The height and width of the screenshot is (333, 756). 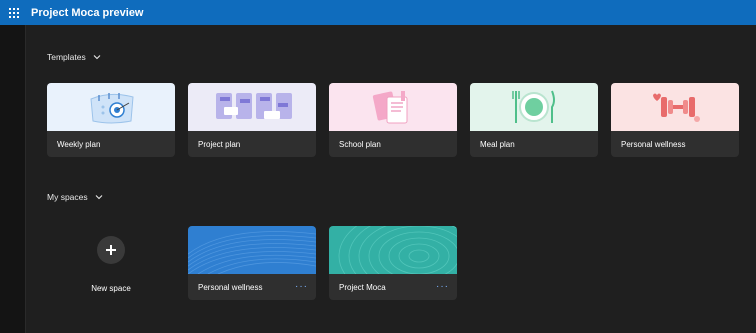 I want to click on dumbbell-icon, so click(x=676, y=107).